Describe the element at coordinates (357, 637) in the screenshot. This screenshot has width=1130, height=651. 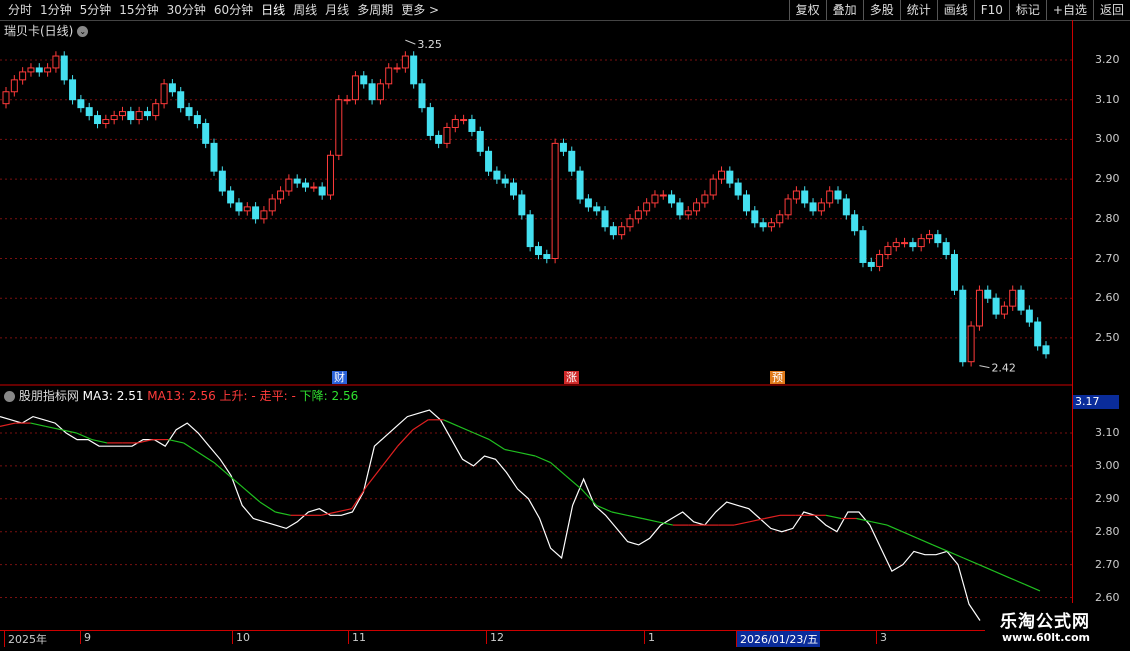
I see `time-label: 11` at that location.